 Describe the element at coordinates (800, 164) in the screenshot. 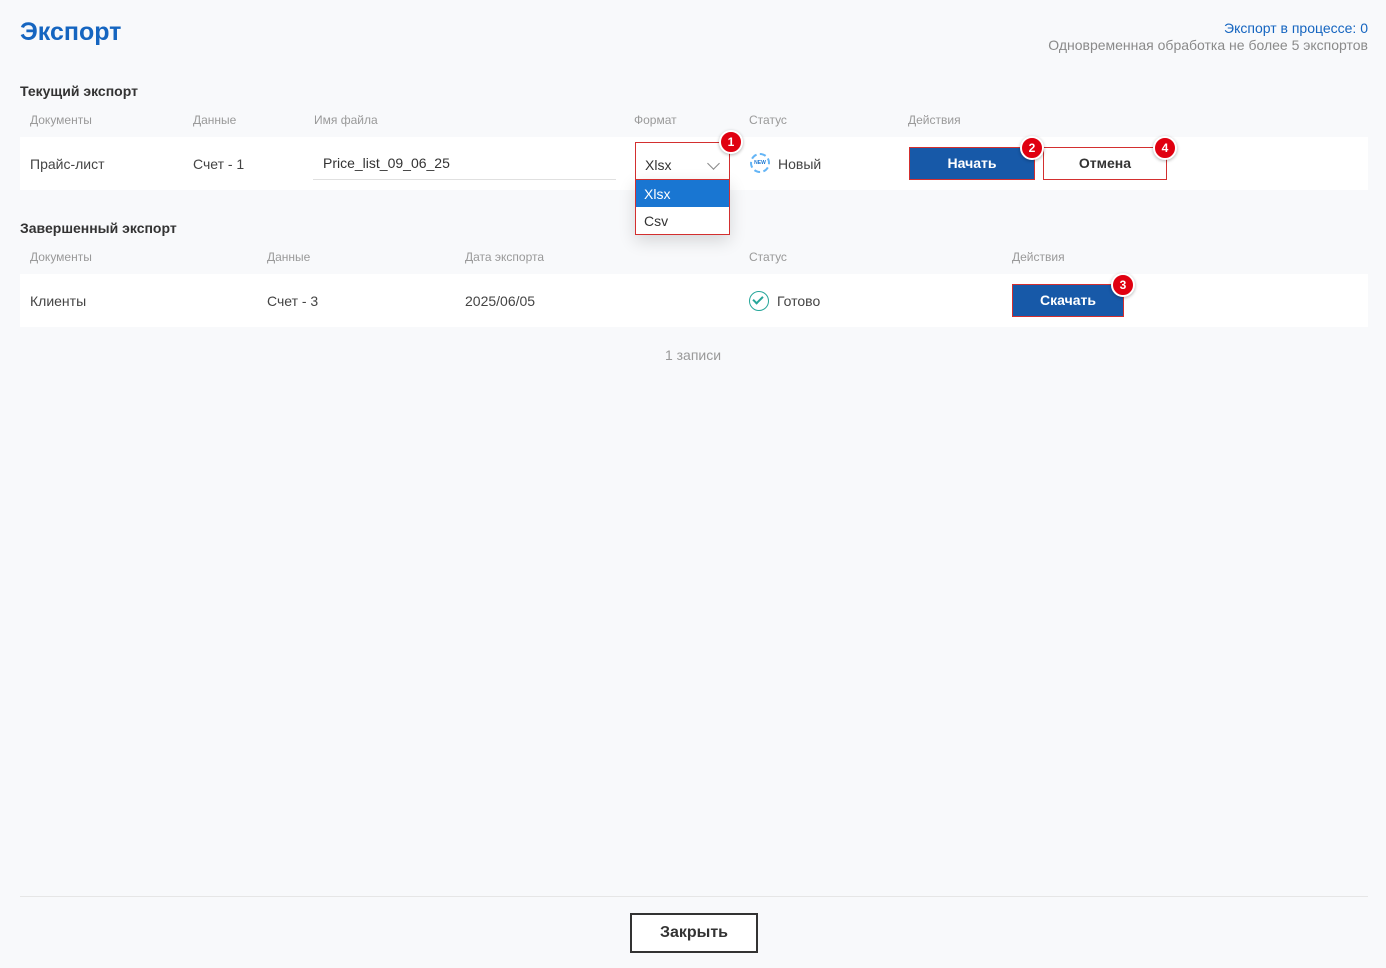

I see `status-label: Новый` at that location.